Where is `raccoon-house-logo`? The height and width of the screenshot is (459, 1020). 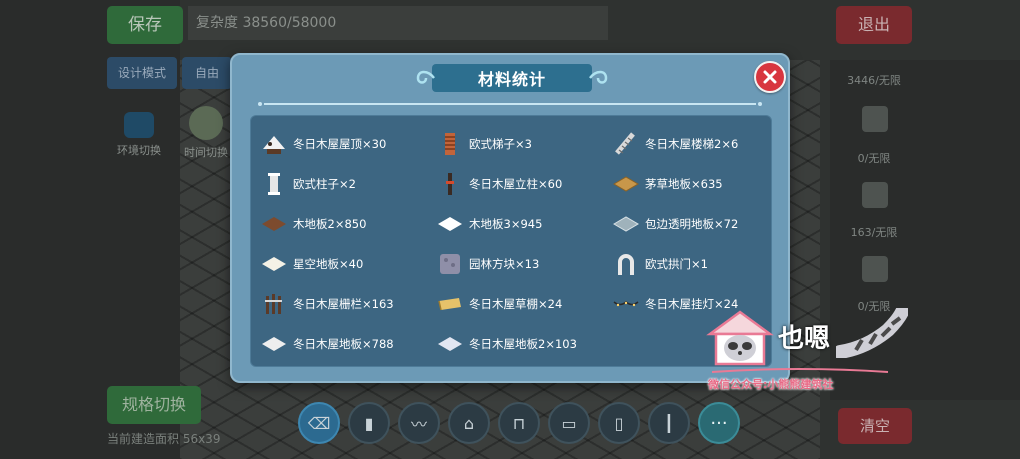
raccoon-house-logo is located at coordinates (740, 338).